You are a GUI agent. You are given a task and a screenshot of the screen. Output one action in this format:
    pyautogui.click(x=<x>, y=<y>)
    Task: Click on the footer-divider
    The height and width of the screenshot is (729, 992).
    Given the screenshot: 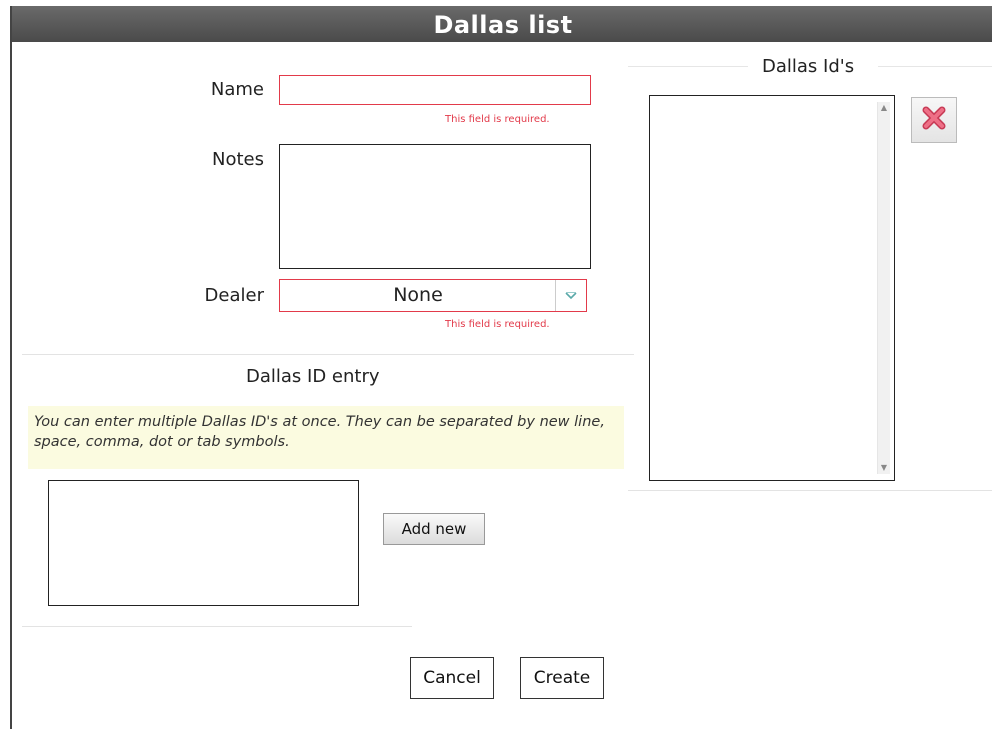 What is the action you would take?
    pyautogui.click(x=217, y=626)
    